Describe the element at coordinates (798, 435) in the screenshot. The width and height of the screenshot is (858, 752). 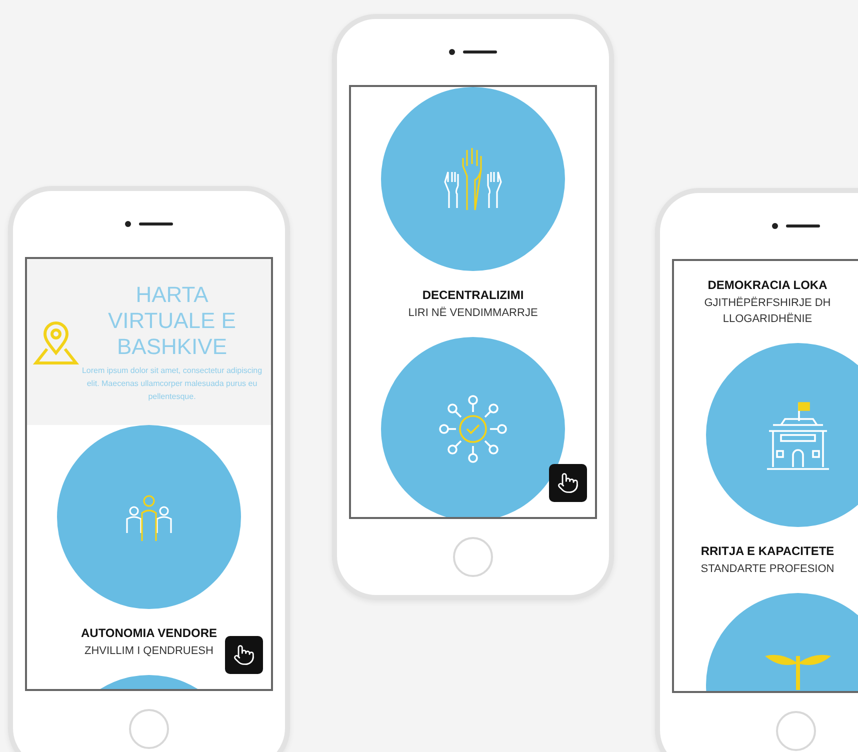
I see `building-icon` at that location.